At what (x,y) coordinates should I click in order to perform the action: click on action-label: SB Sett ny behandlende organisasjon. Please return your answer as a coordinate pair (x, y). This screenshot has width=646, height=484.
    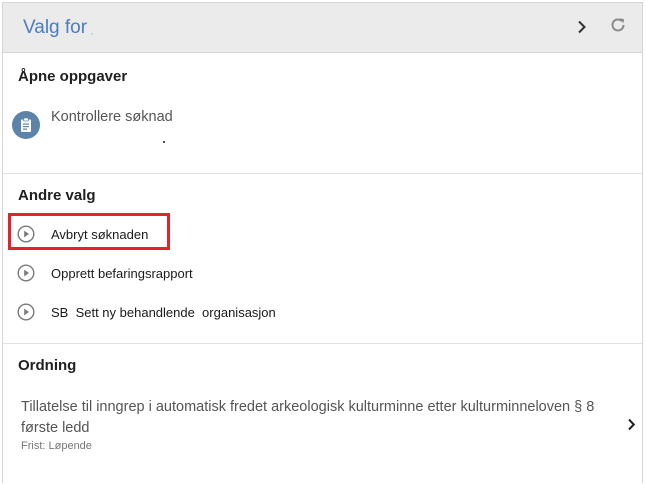
    Looking at the image, I should click on (163, 312).